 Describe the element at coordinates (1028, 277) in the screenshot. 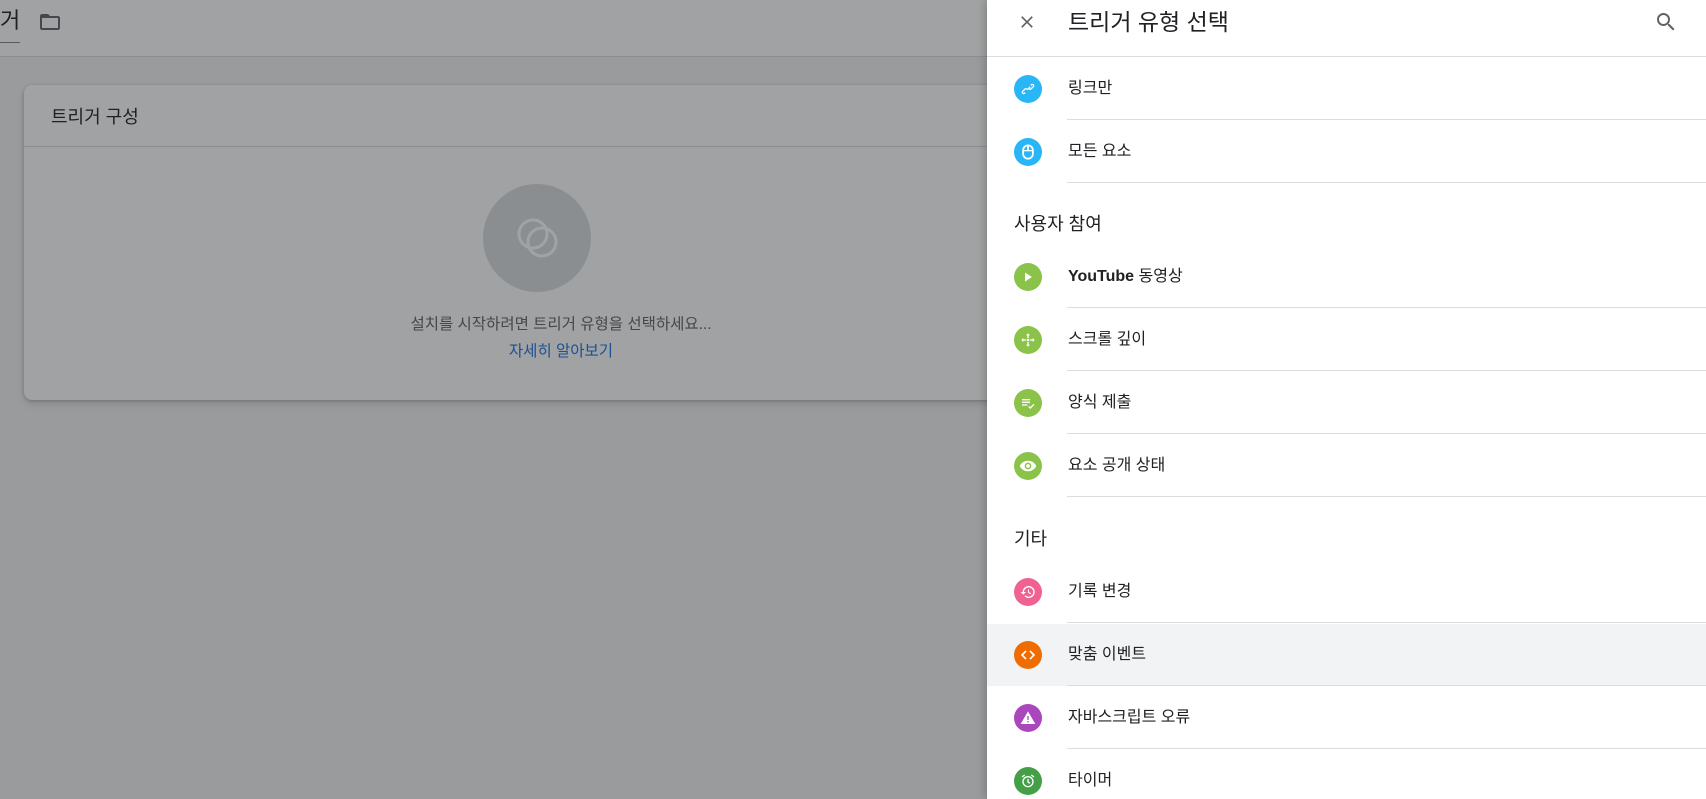

I see `play-icon` at that location.